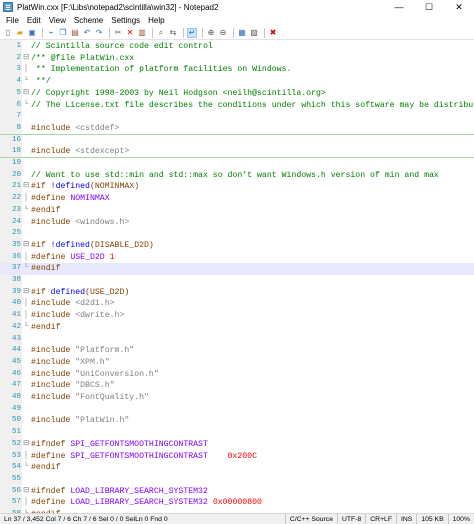  I want to click on code-line: 8 #include <cstddef>, so click(237, 129).